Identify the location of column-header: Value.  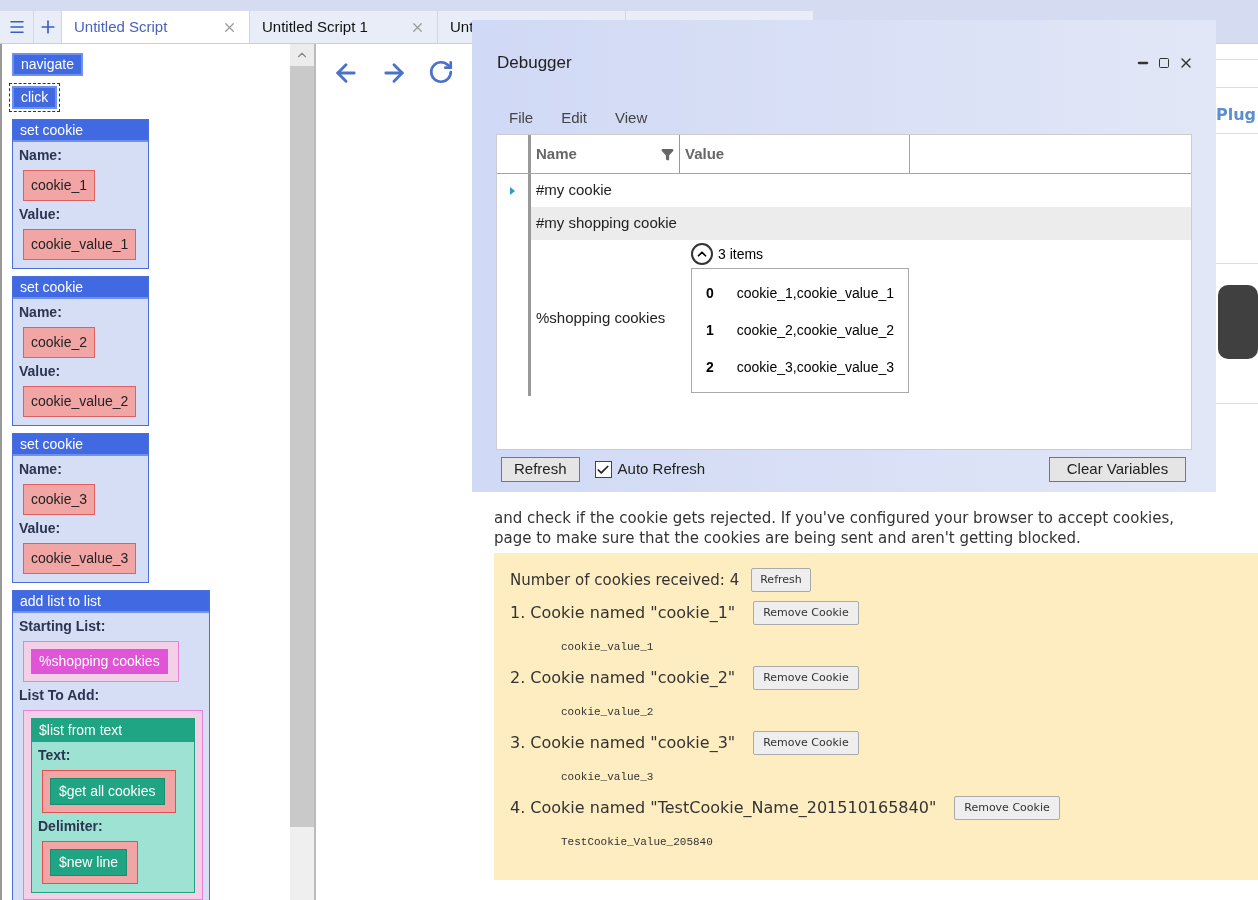
(795, 154).